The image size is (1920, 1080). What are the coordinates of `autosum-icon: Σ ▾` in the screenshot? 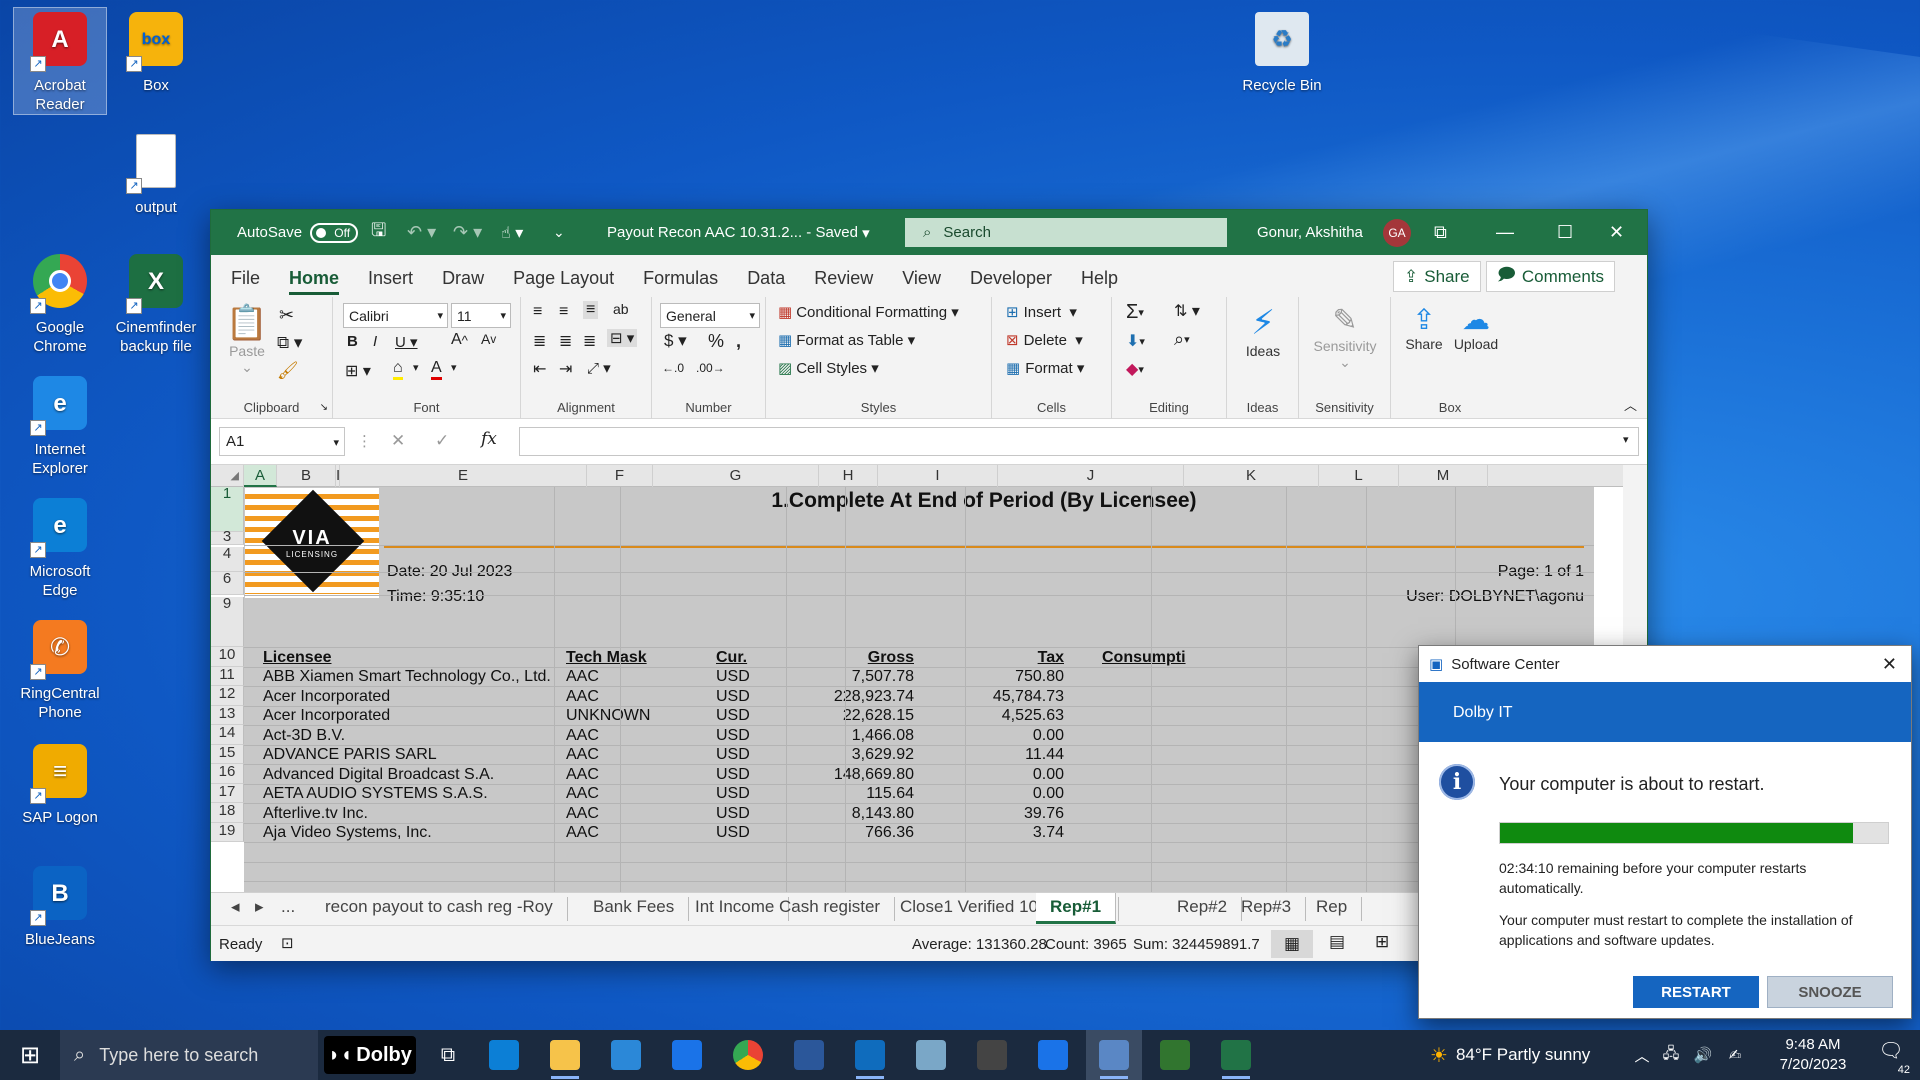 It's located at (1135, 312).